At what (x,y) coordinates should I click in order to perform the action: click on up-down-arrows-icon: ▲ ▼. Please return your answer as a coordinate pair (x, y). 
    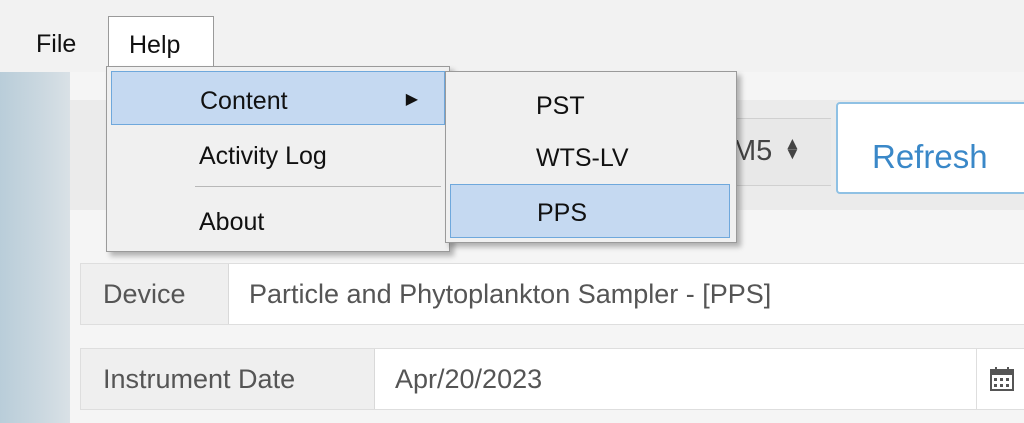
    Looking at the image, I should click on (792, 148).